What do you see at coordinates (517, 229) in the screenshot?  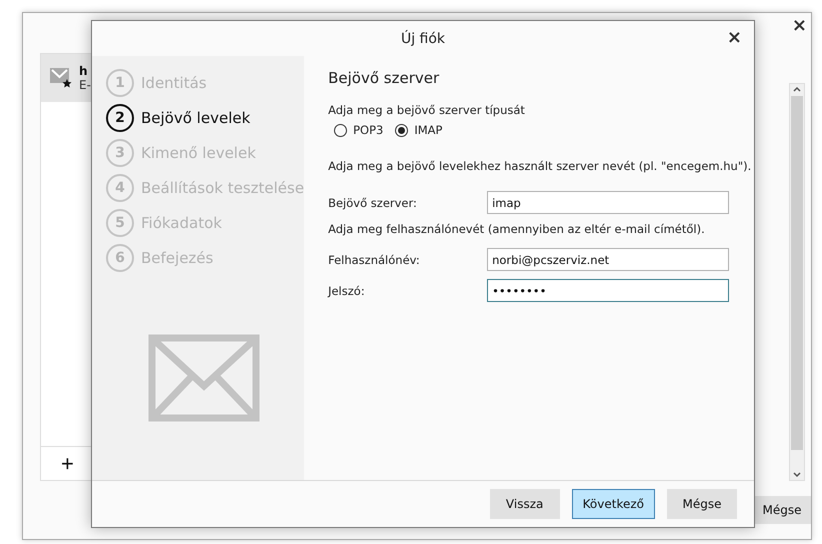 I see `instruction-text: Adja meg felhasználónevét (amennyiben az eltér e-mail címétől).` at bounding box center [517, 229].